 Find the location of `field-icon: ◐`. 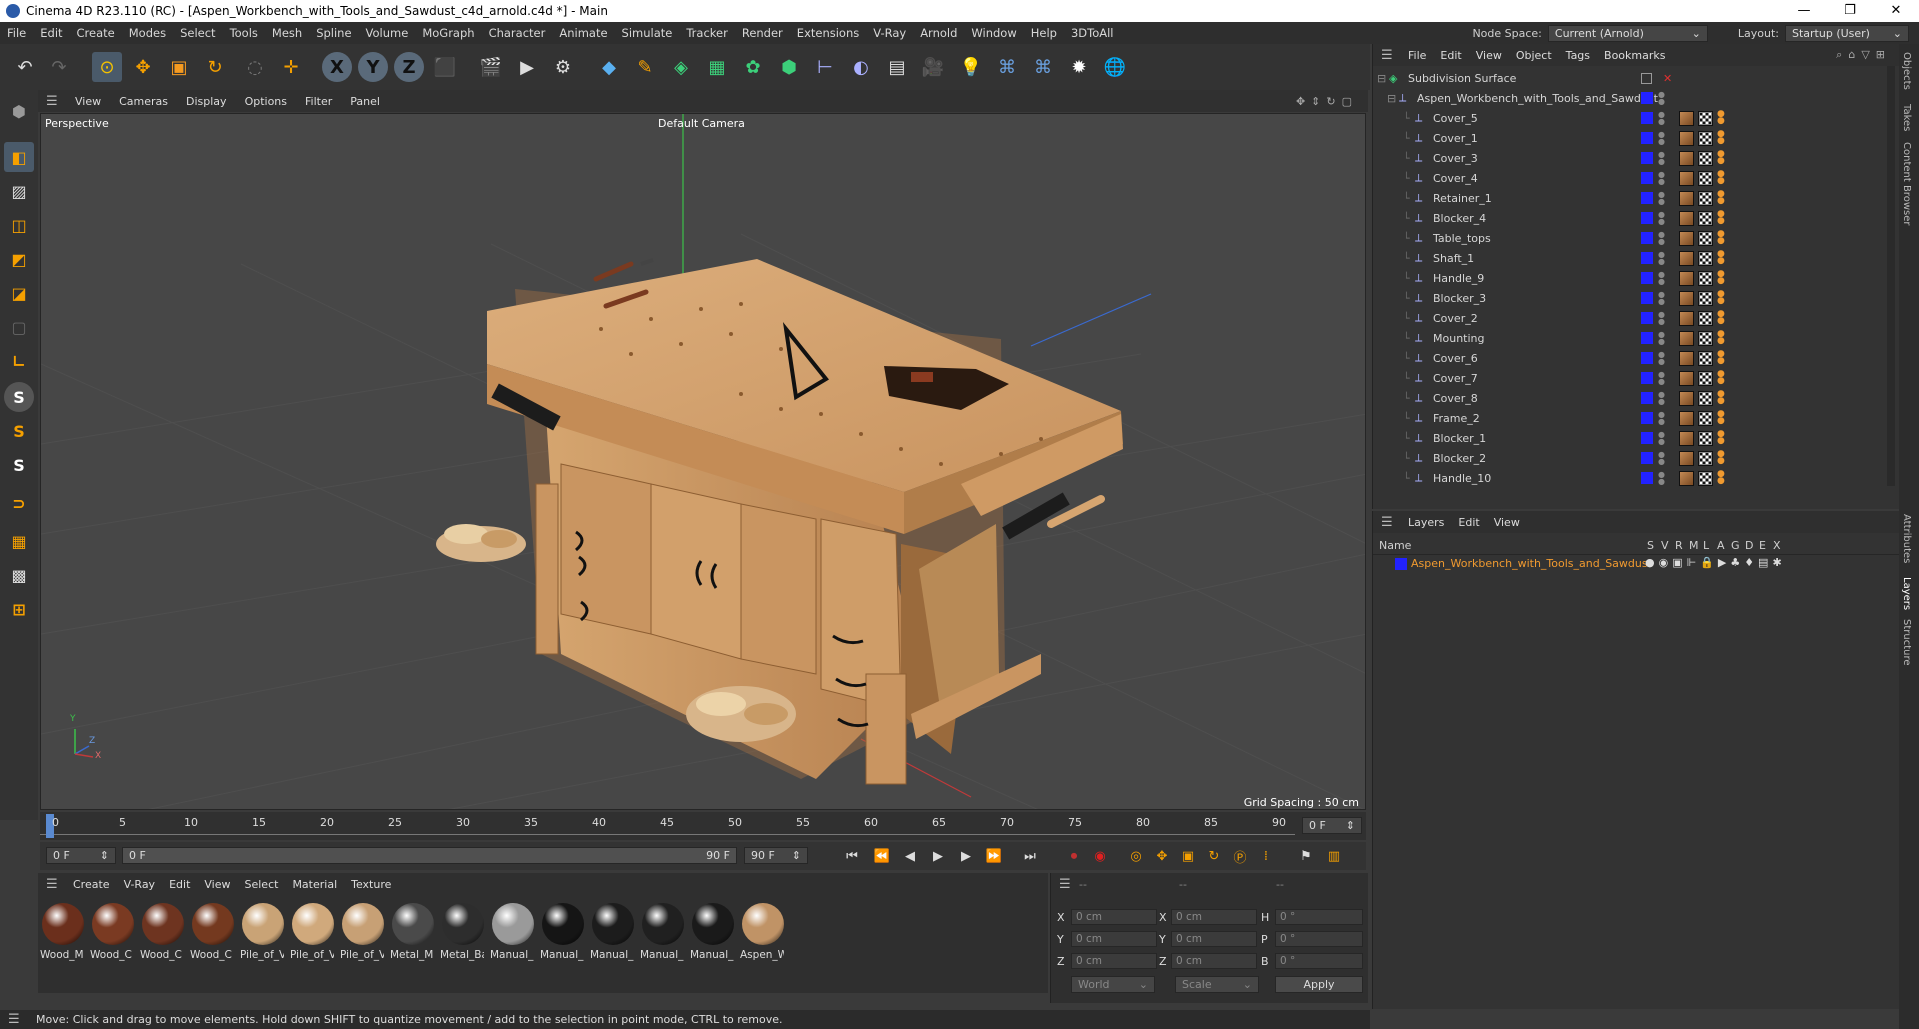

field-icon: ◐ is located at coordinates (861, 67).